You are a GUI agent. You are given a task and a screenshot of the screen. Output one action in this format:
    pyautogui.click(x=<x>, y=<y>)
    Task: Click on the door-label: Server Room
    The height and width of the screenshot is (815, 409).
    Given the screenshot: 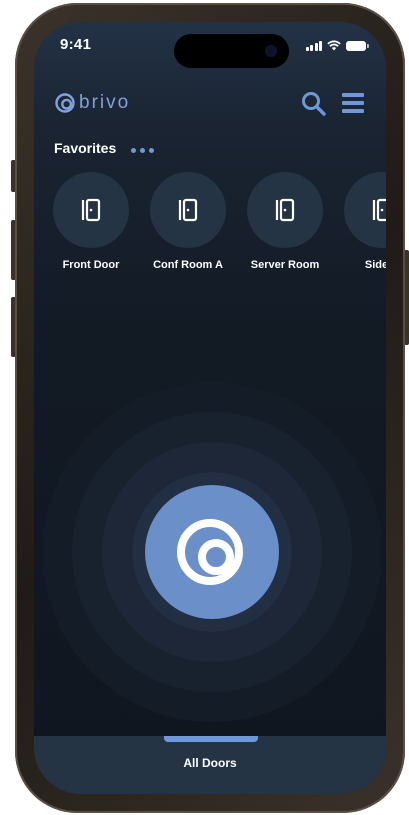 What is the action you would take?
    pyautogui.click(x=285, y=265)
    